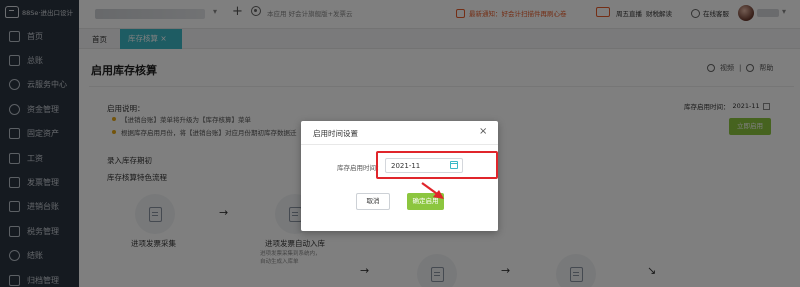 This screenshot has width=800, height=287. I want to click on close-icon: ×, so click(483, 131).